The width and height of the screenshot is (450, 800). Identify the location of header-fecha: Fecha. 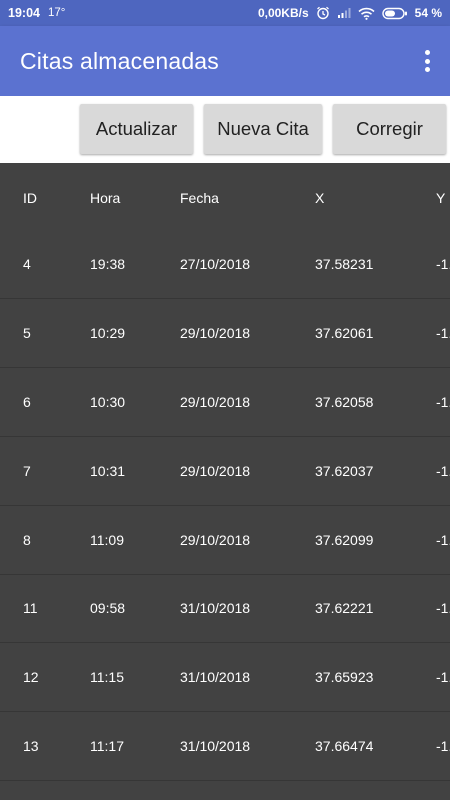
(199, 197).